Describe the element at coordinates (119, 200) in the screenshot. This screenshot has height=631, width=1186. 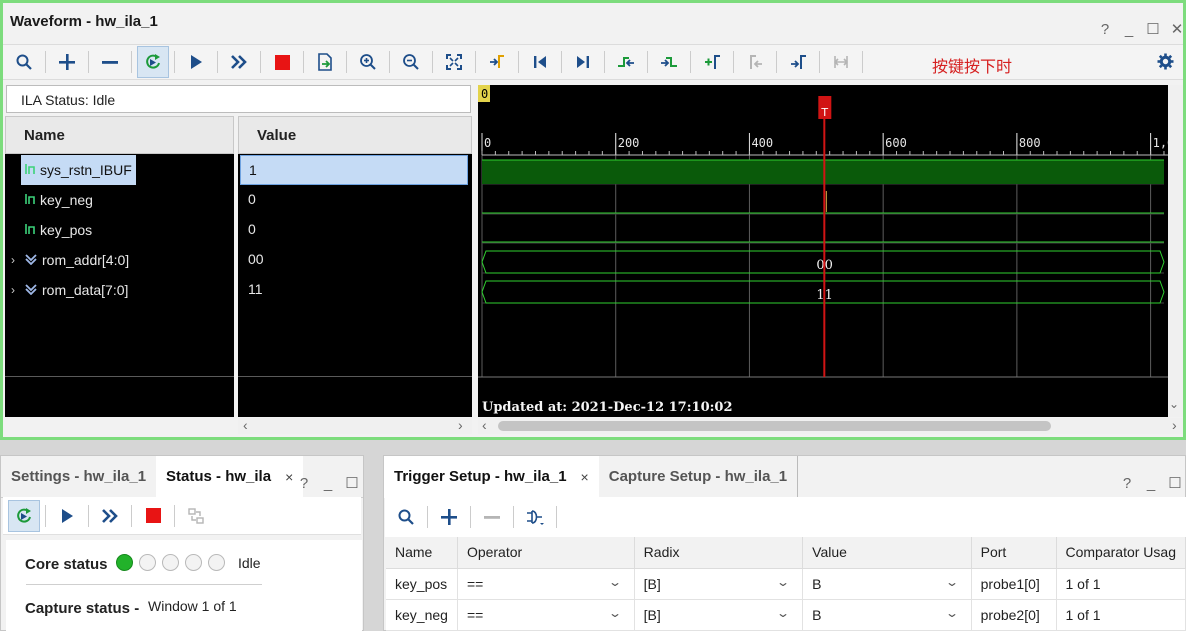
I see `signal-row: key_neg` at that location.